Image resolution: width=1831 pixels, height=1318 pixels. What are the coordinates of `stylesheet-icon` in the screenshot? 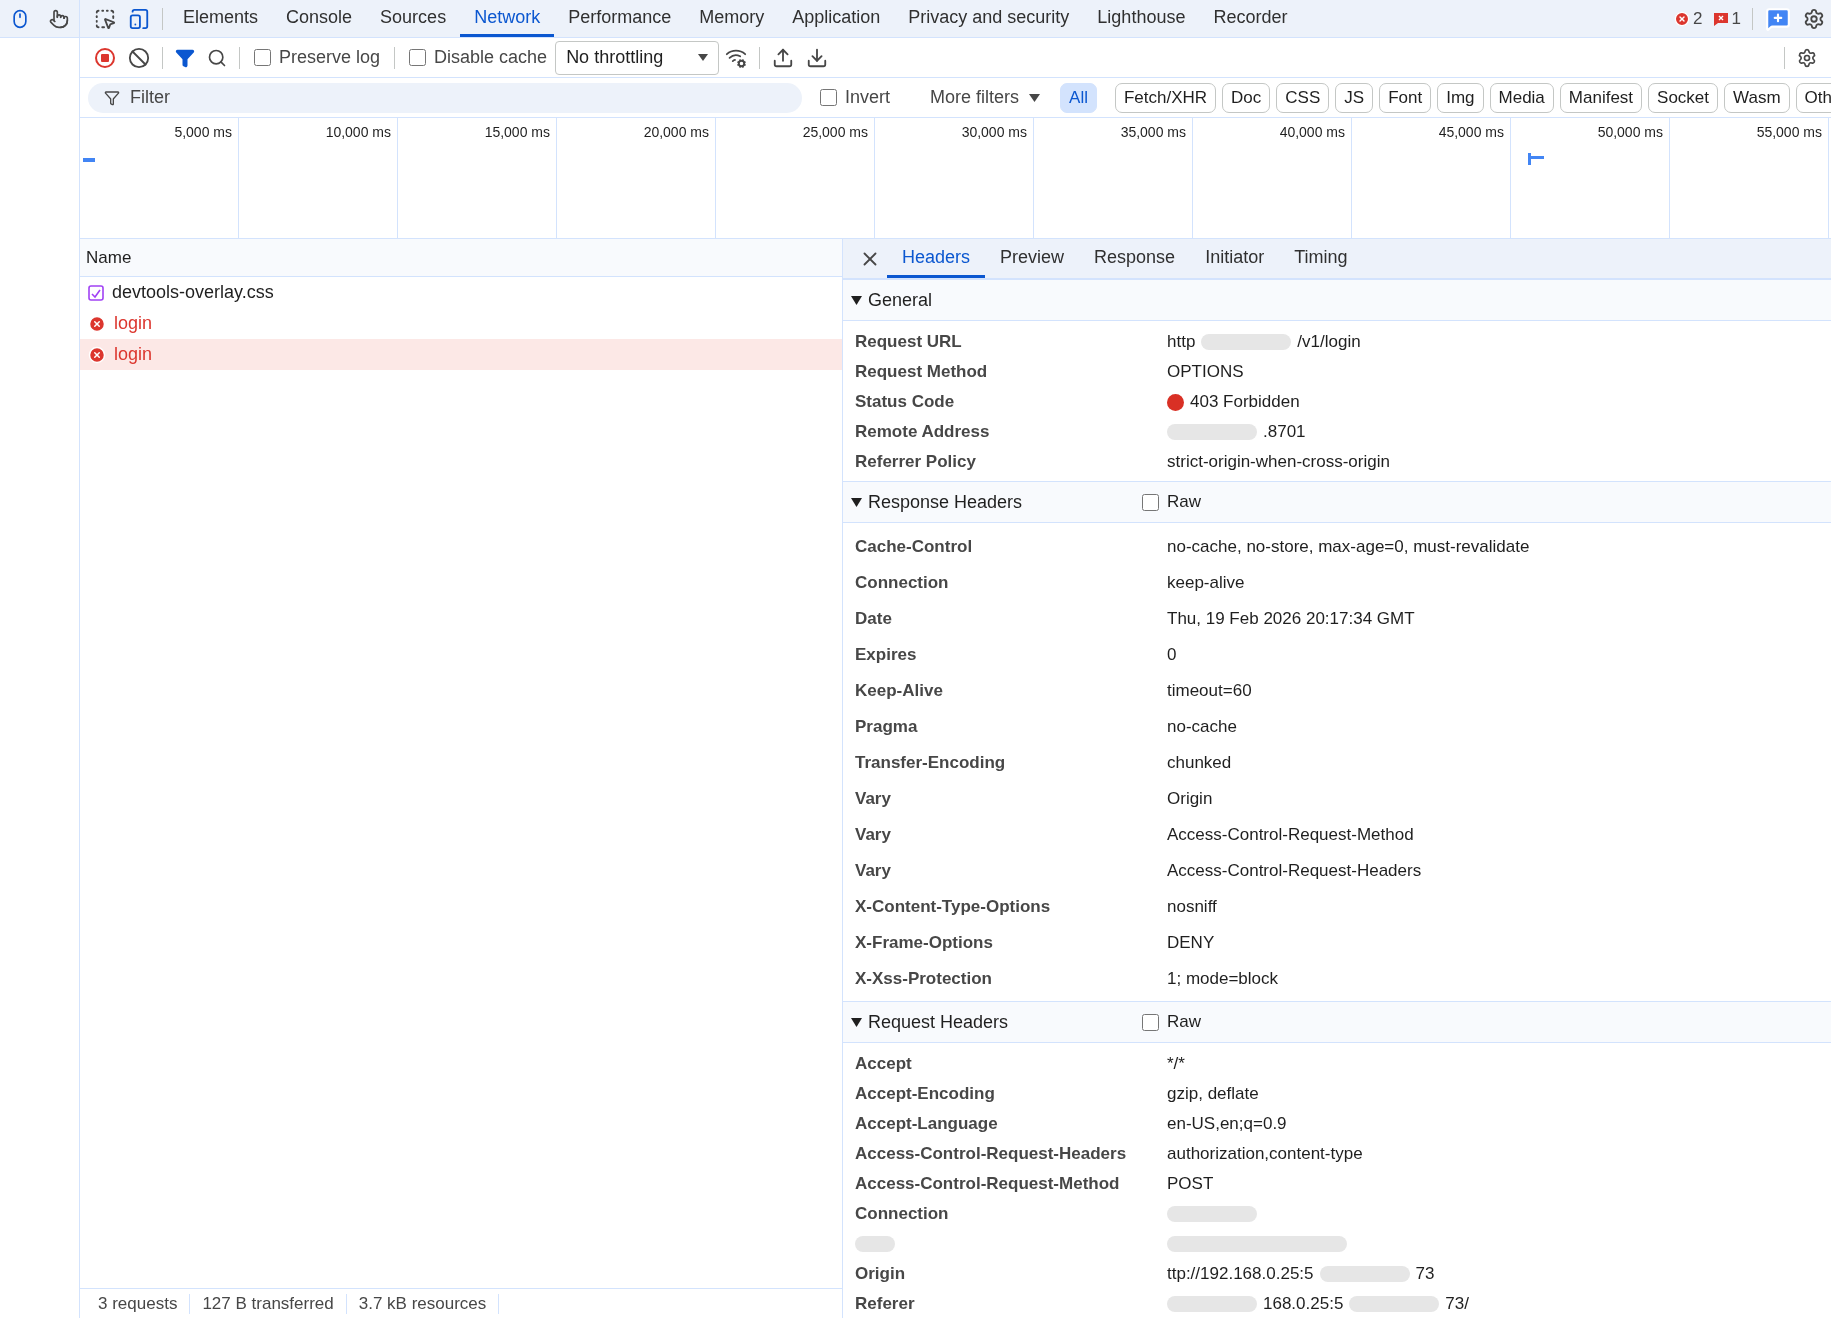 It's located at (96, 292).